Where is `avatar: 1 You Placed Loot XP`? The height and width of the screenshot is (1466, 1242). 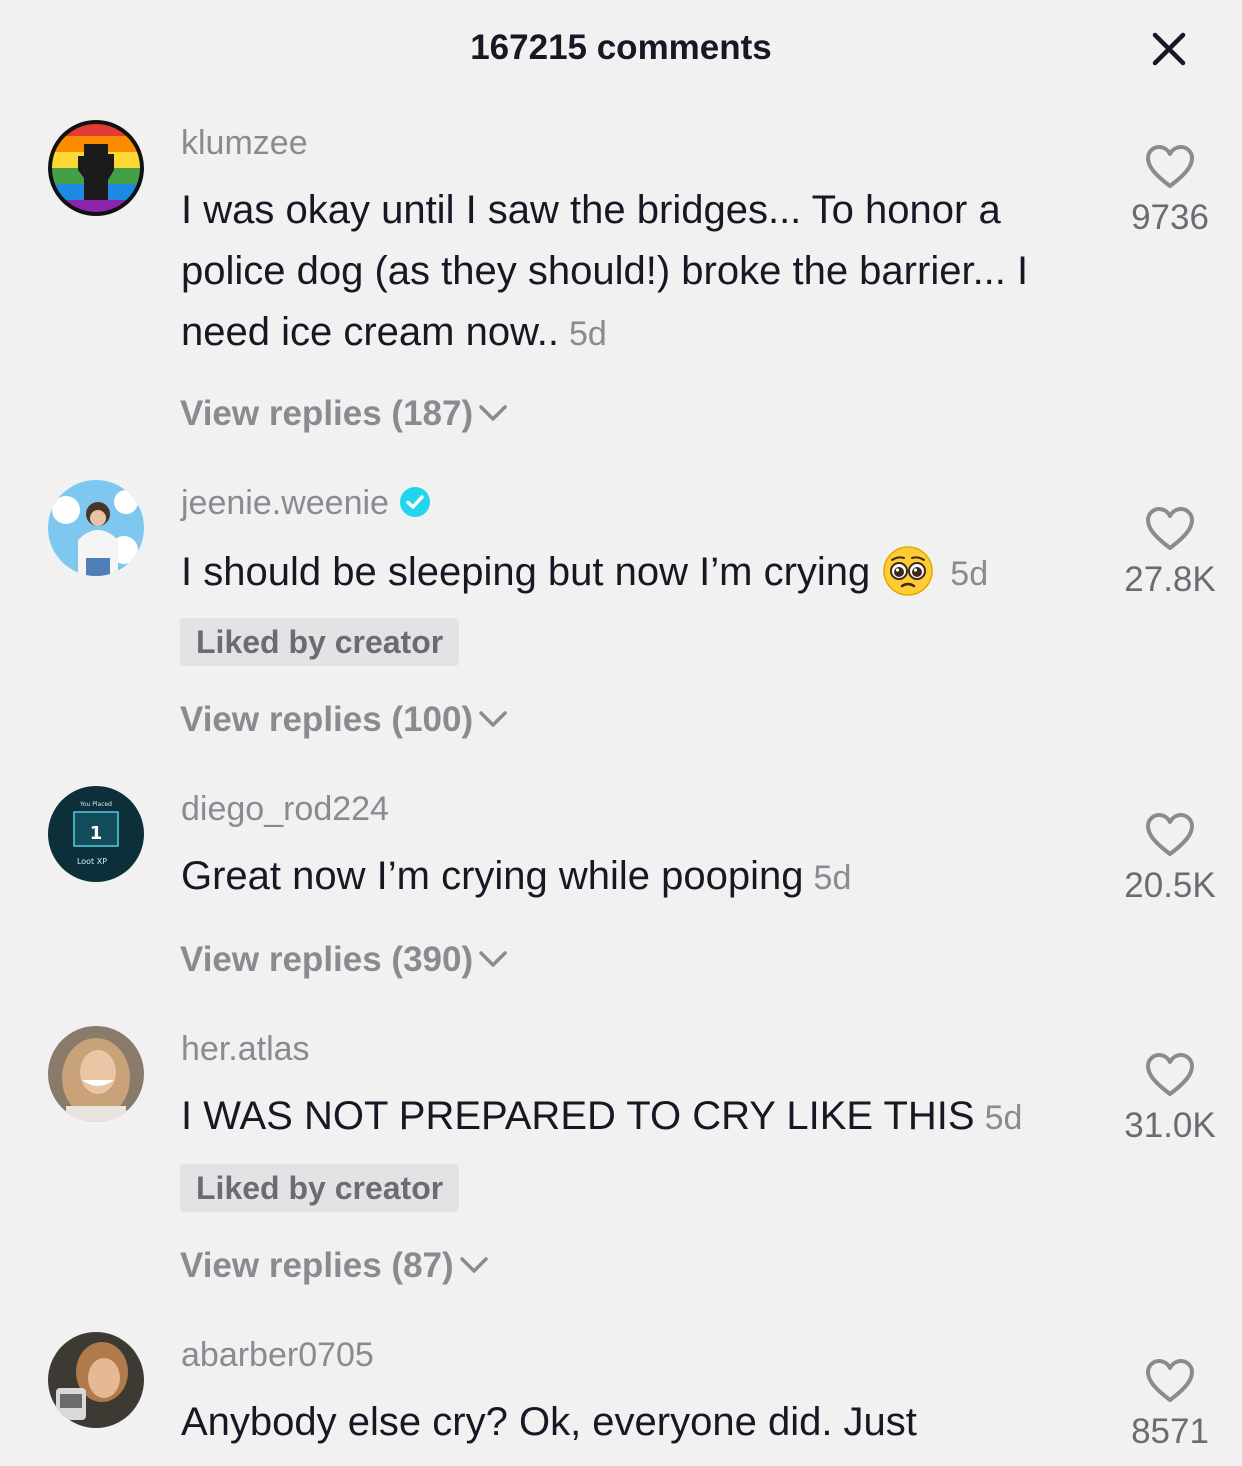 avatar: 1 You Placed Loot XP is located at coordinates (96, 834).